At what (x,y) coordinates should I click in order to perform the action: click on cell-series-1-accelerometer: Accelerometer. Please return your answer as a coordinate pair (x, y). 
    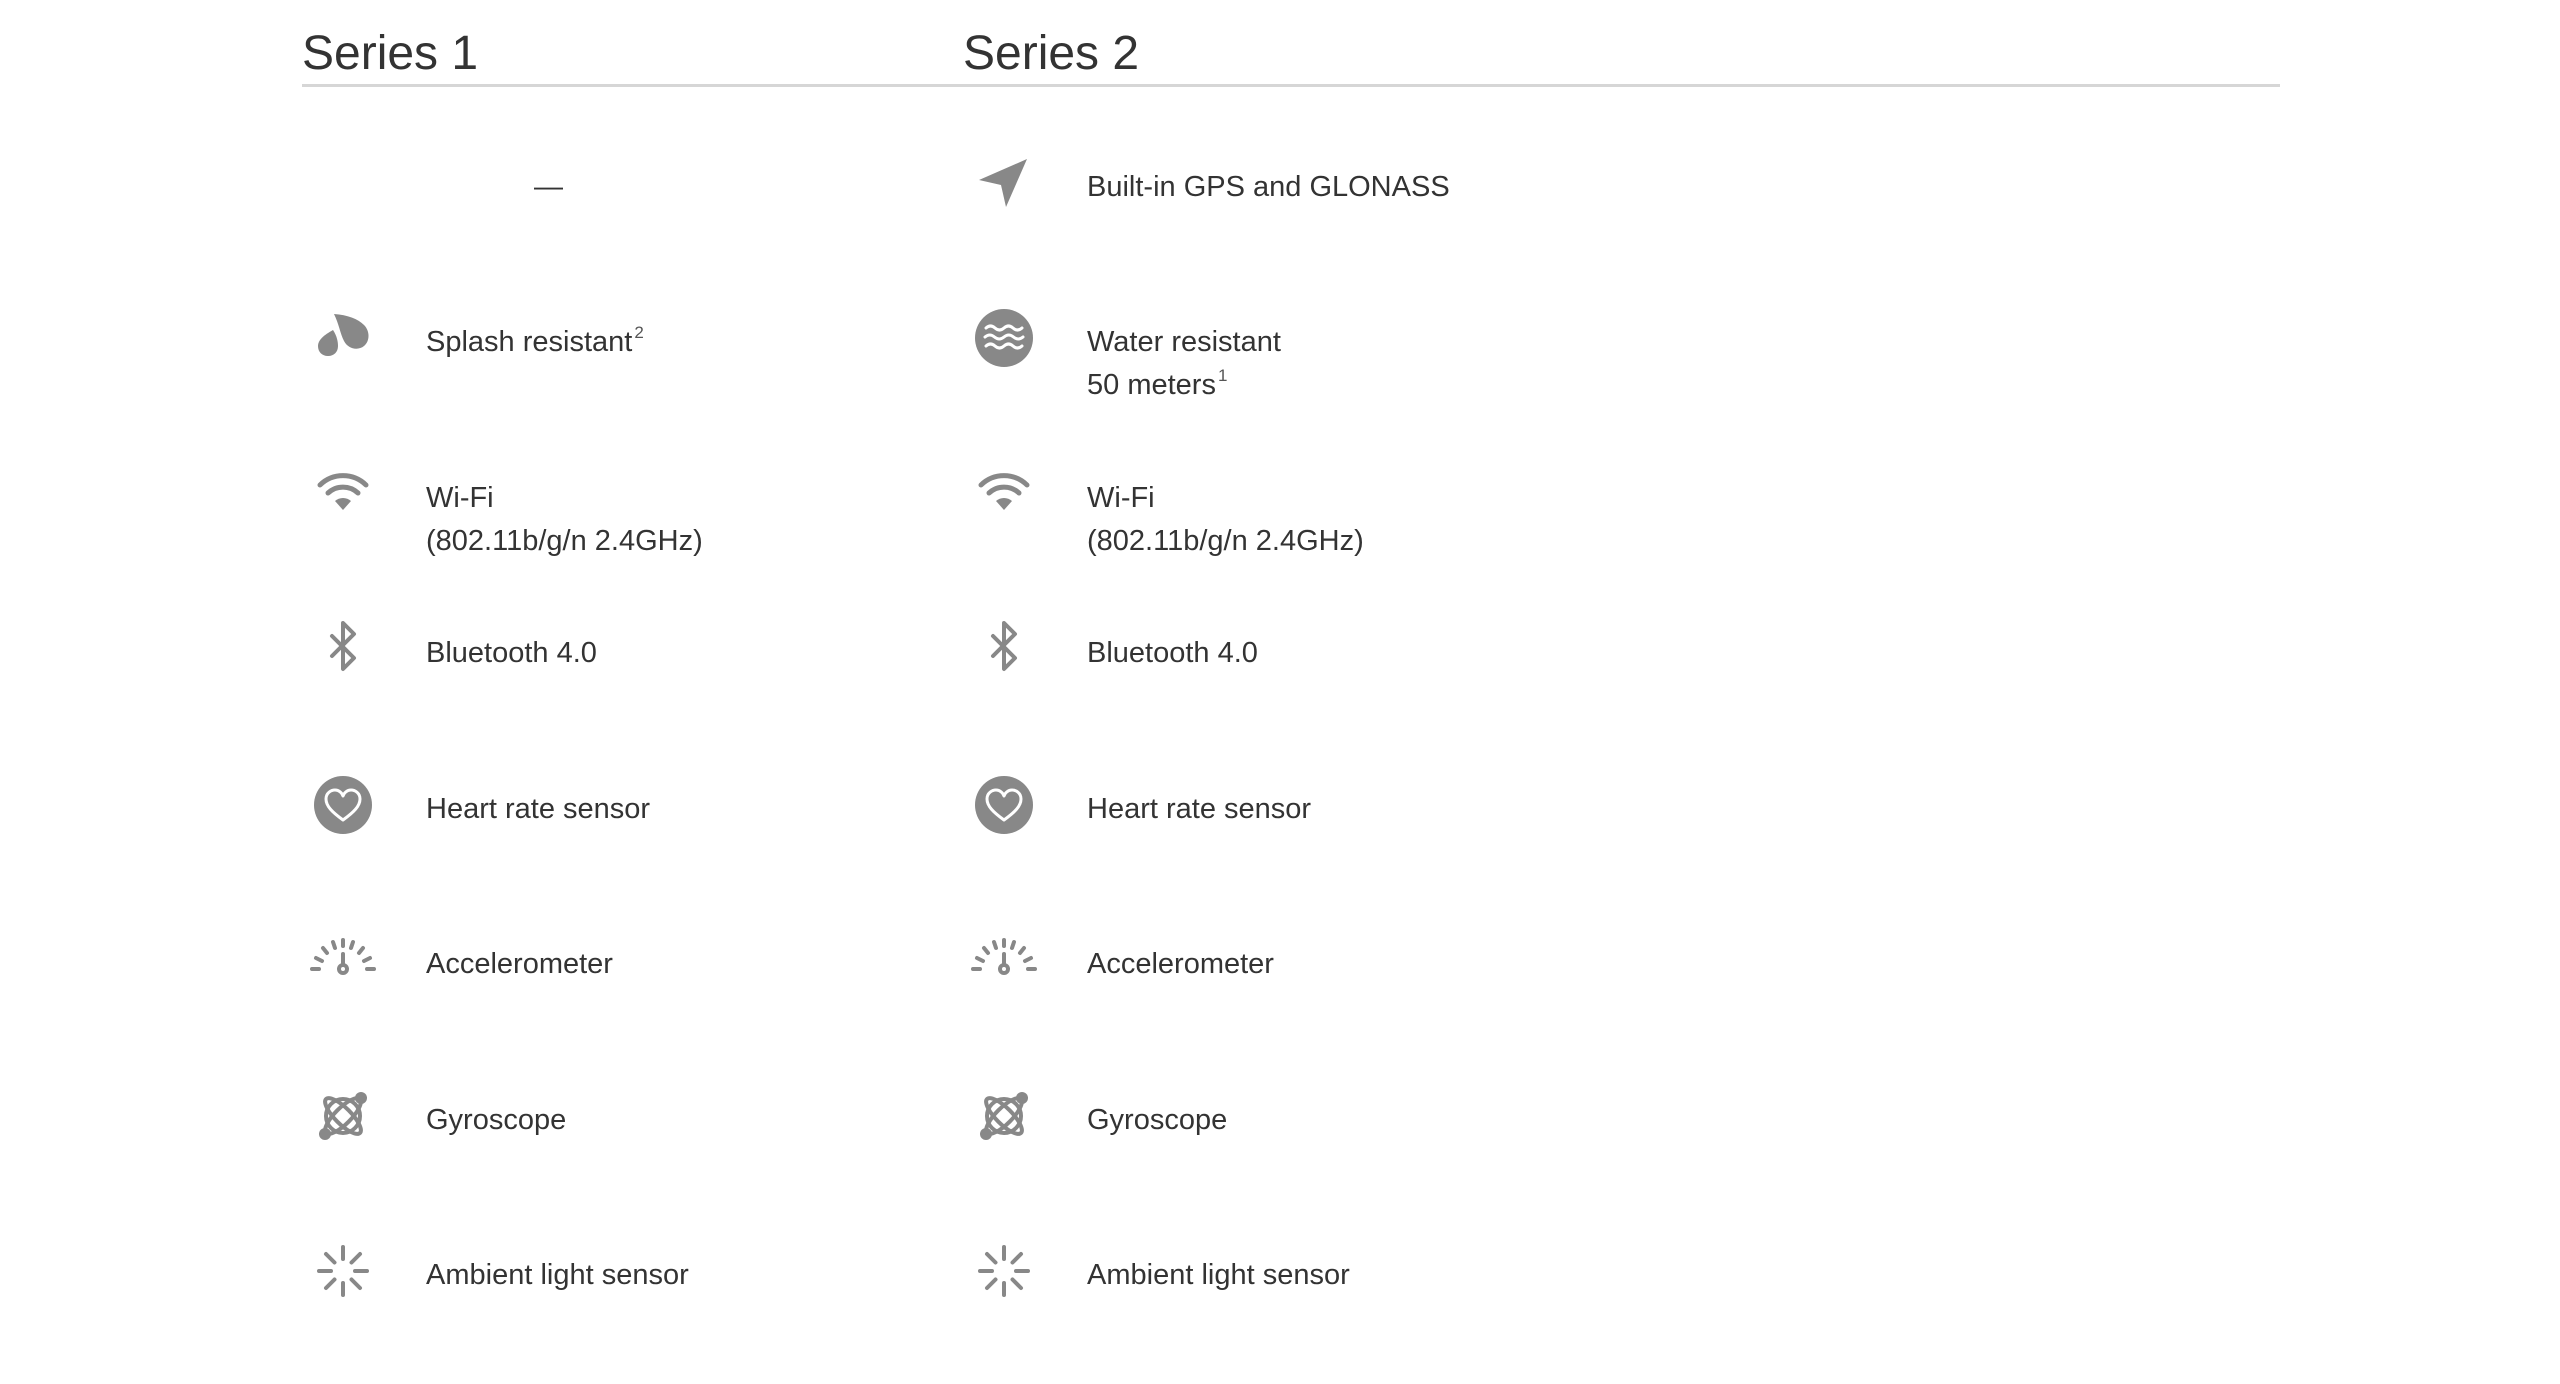
    Looking at the image, I should click on (622, 984).